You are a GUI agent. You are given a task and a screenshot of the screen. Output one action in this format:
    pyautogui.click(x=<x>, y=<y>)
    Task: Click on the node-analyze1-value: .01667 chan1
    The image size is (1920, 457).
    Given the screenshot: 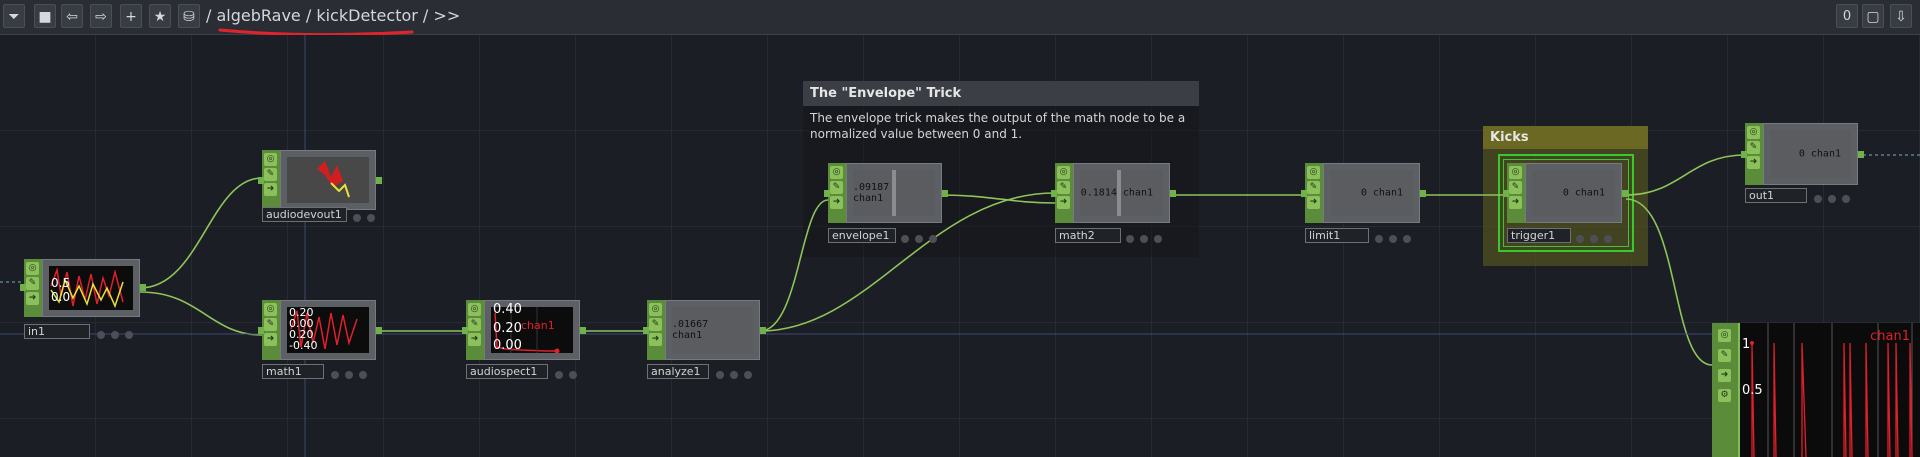 What is the action you would take?
    pyautogui.click(x=690, y=330)
    